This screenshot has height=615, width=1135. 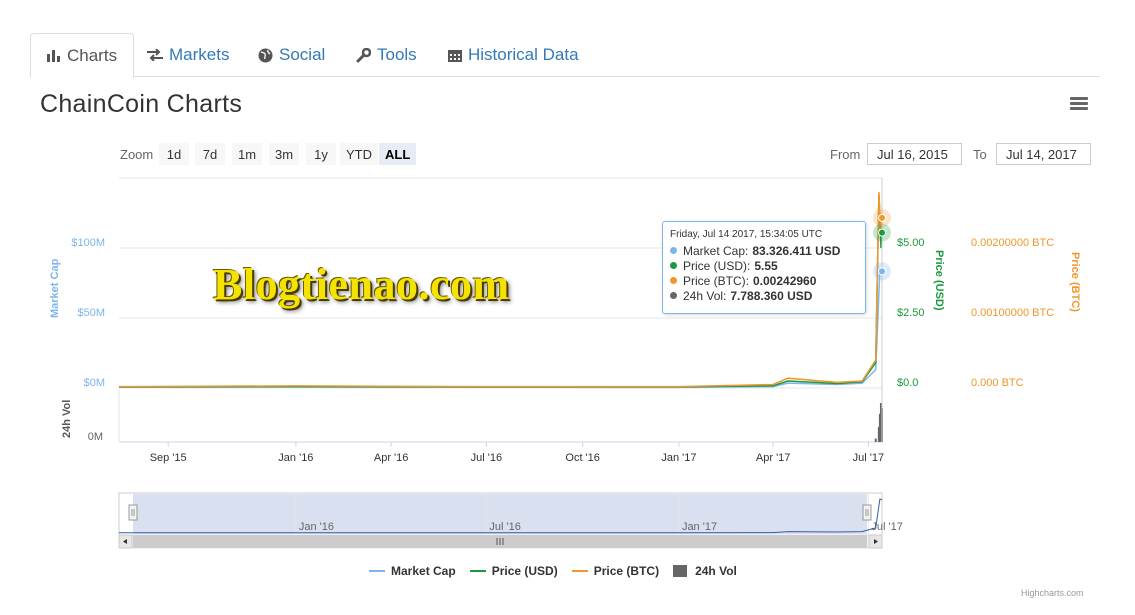 I want to click on hover-markers, so click(x=882, y=310).